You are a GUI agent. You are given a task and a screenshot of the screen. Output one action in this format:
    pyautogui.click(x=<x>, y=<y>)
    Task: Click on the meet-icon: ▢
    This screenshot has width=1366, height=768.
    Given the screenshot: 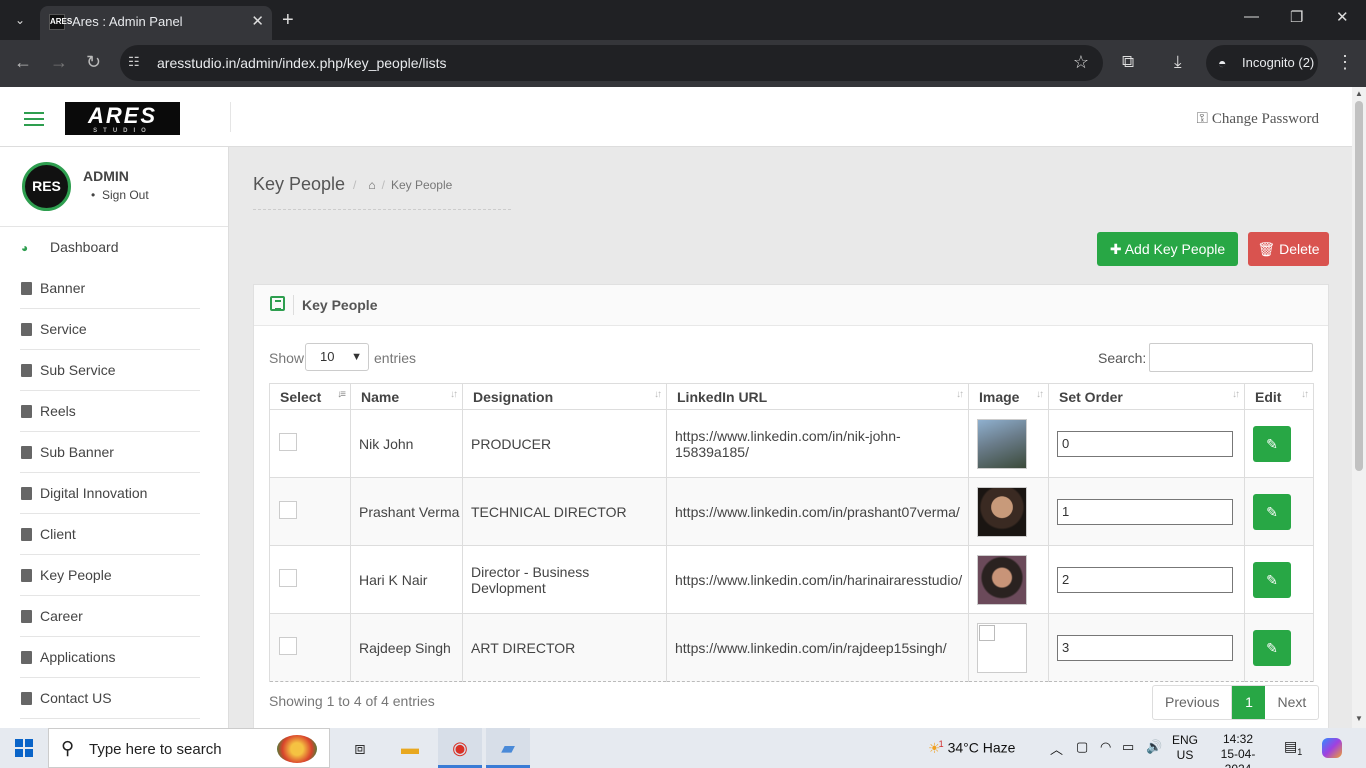 What is the action you would take?
    pyautogui.click(x=1082, y=747)
    